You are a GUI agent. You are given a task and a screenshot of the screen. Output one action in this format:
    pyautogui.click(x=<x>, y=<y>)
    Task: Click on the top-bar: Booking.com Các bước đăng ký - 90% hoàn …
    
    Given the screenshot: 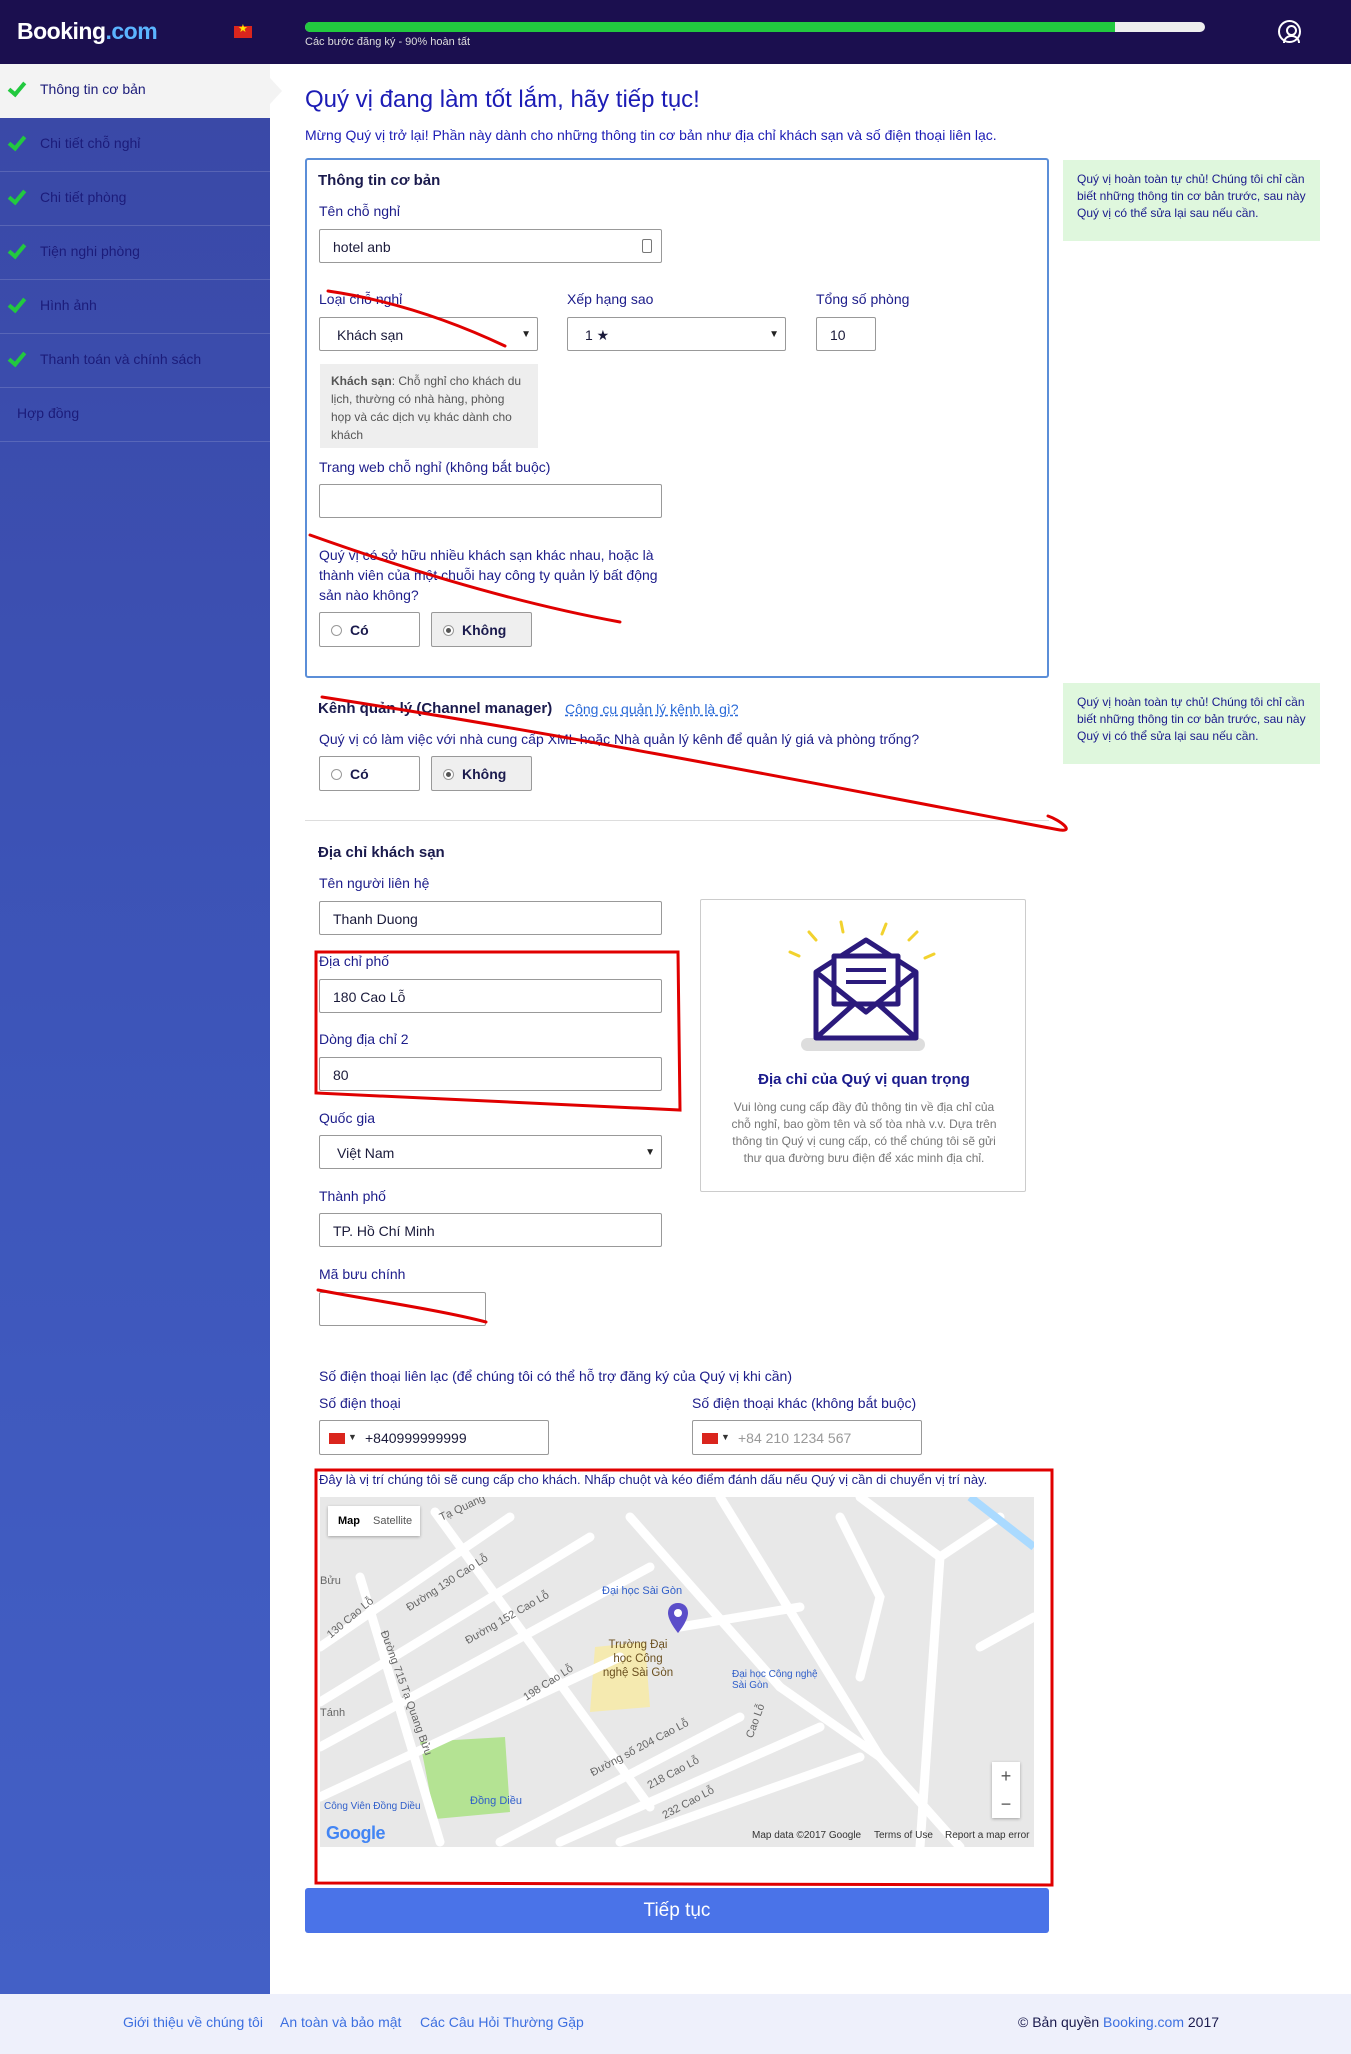 What is the action you would take?
    pyautogui.click(x=675, y=32)
    